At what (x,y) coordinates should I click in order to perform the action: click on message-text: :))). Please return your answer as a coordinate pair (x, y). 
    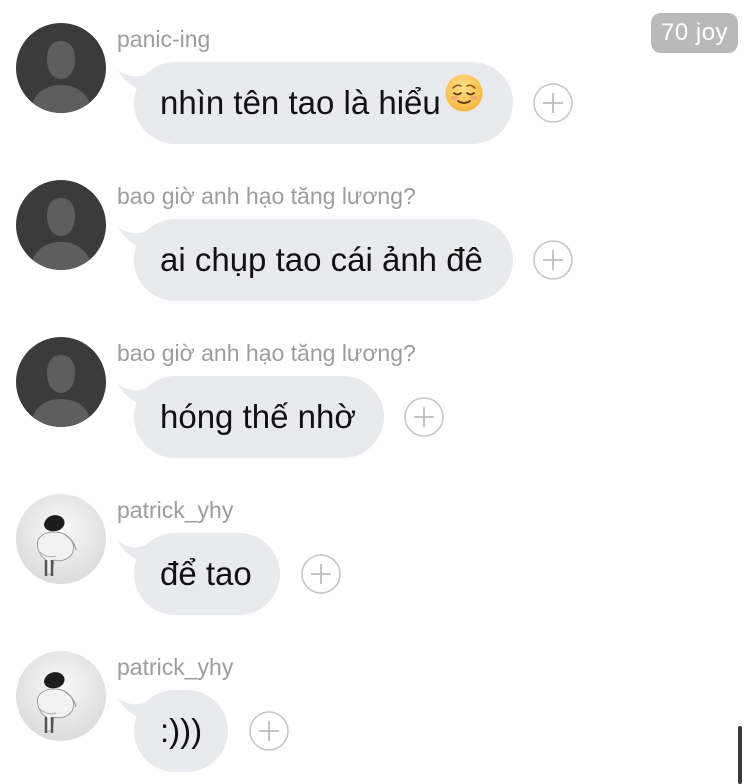
    Looking at the image, I should click on (181, 730).